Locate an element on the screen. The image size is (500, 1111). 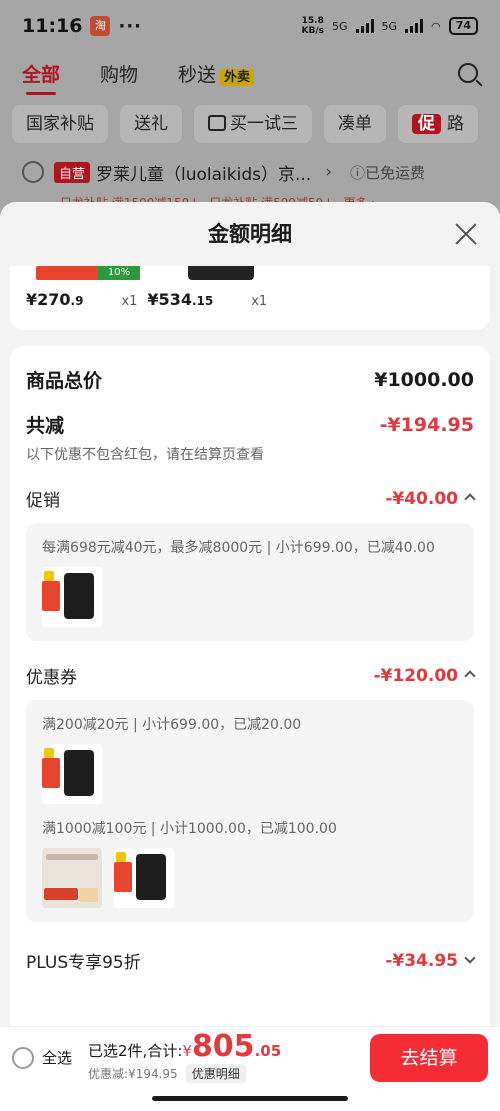
checkout-summary: 已选2件,合计: ¥ 805 .05 优惠减:¥194.95 优惠明细 is located at coordinates (184, 1057).